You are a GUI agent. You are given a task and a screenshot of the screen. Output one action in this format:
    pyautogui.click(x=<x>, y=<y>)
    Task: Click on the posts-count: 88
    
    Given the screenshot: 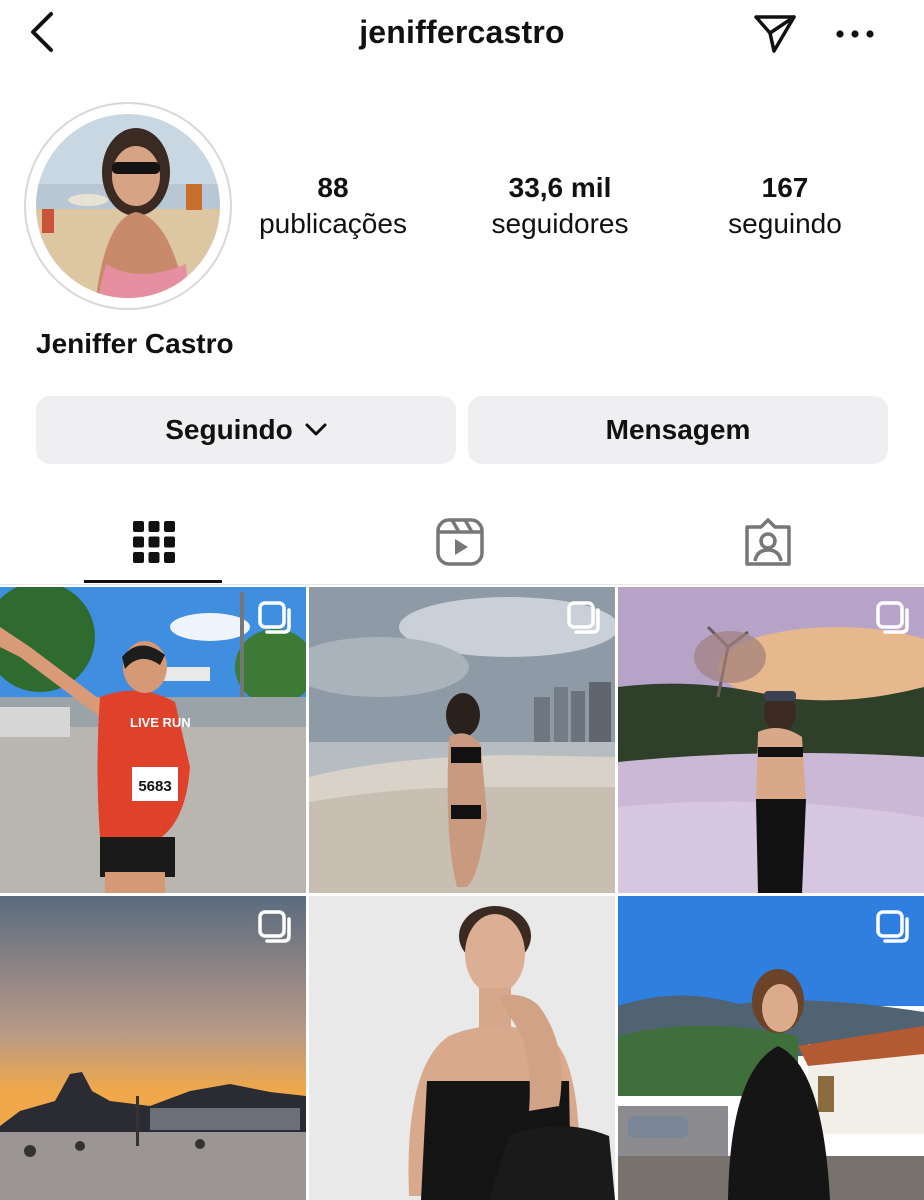 What is the action you would take?
    pyautogui.click(x=333, y=187)
    